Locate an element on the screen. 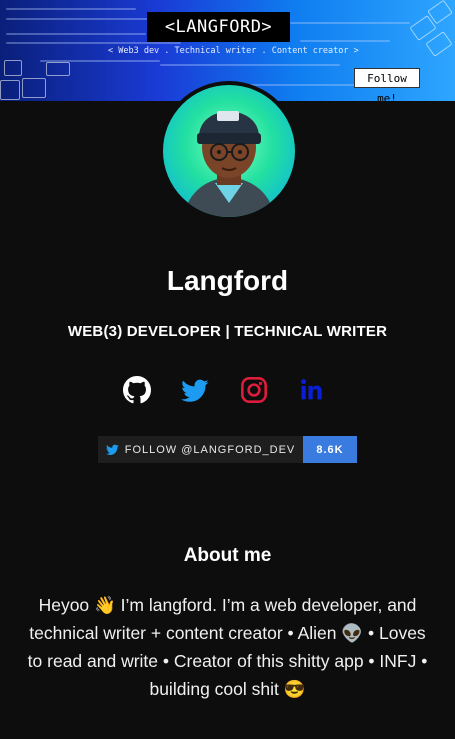 The height and width of the screenshot is (739, 455). banner-follow-tag: Follow me! is located at coordinates (387, 84).